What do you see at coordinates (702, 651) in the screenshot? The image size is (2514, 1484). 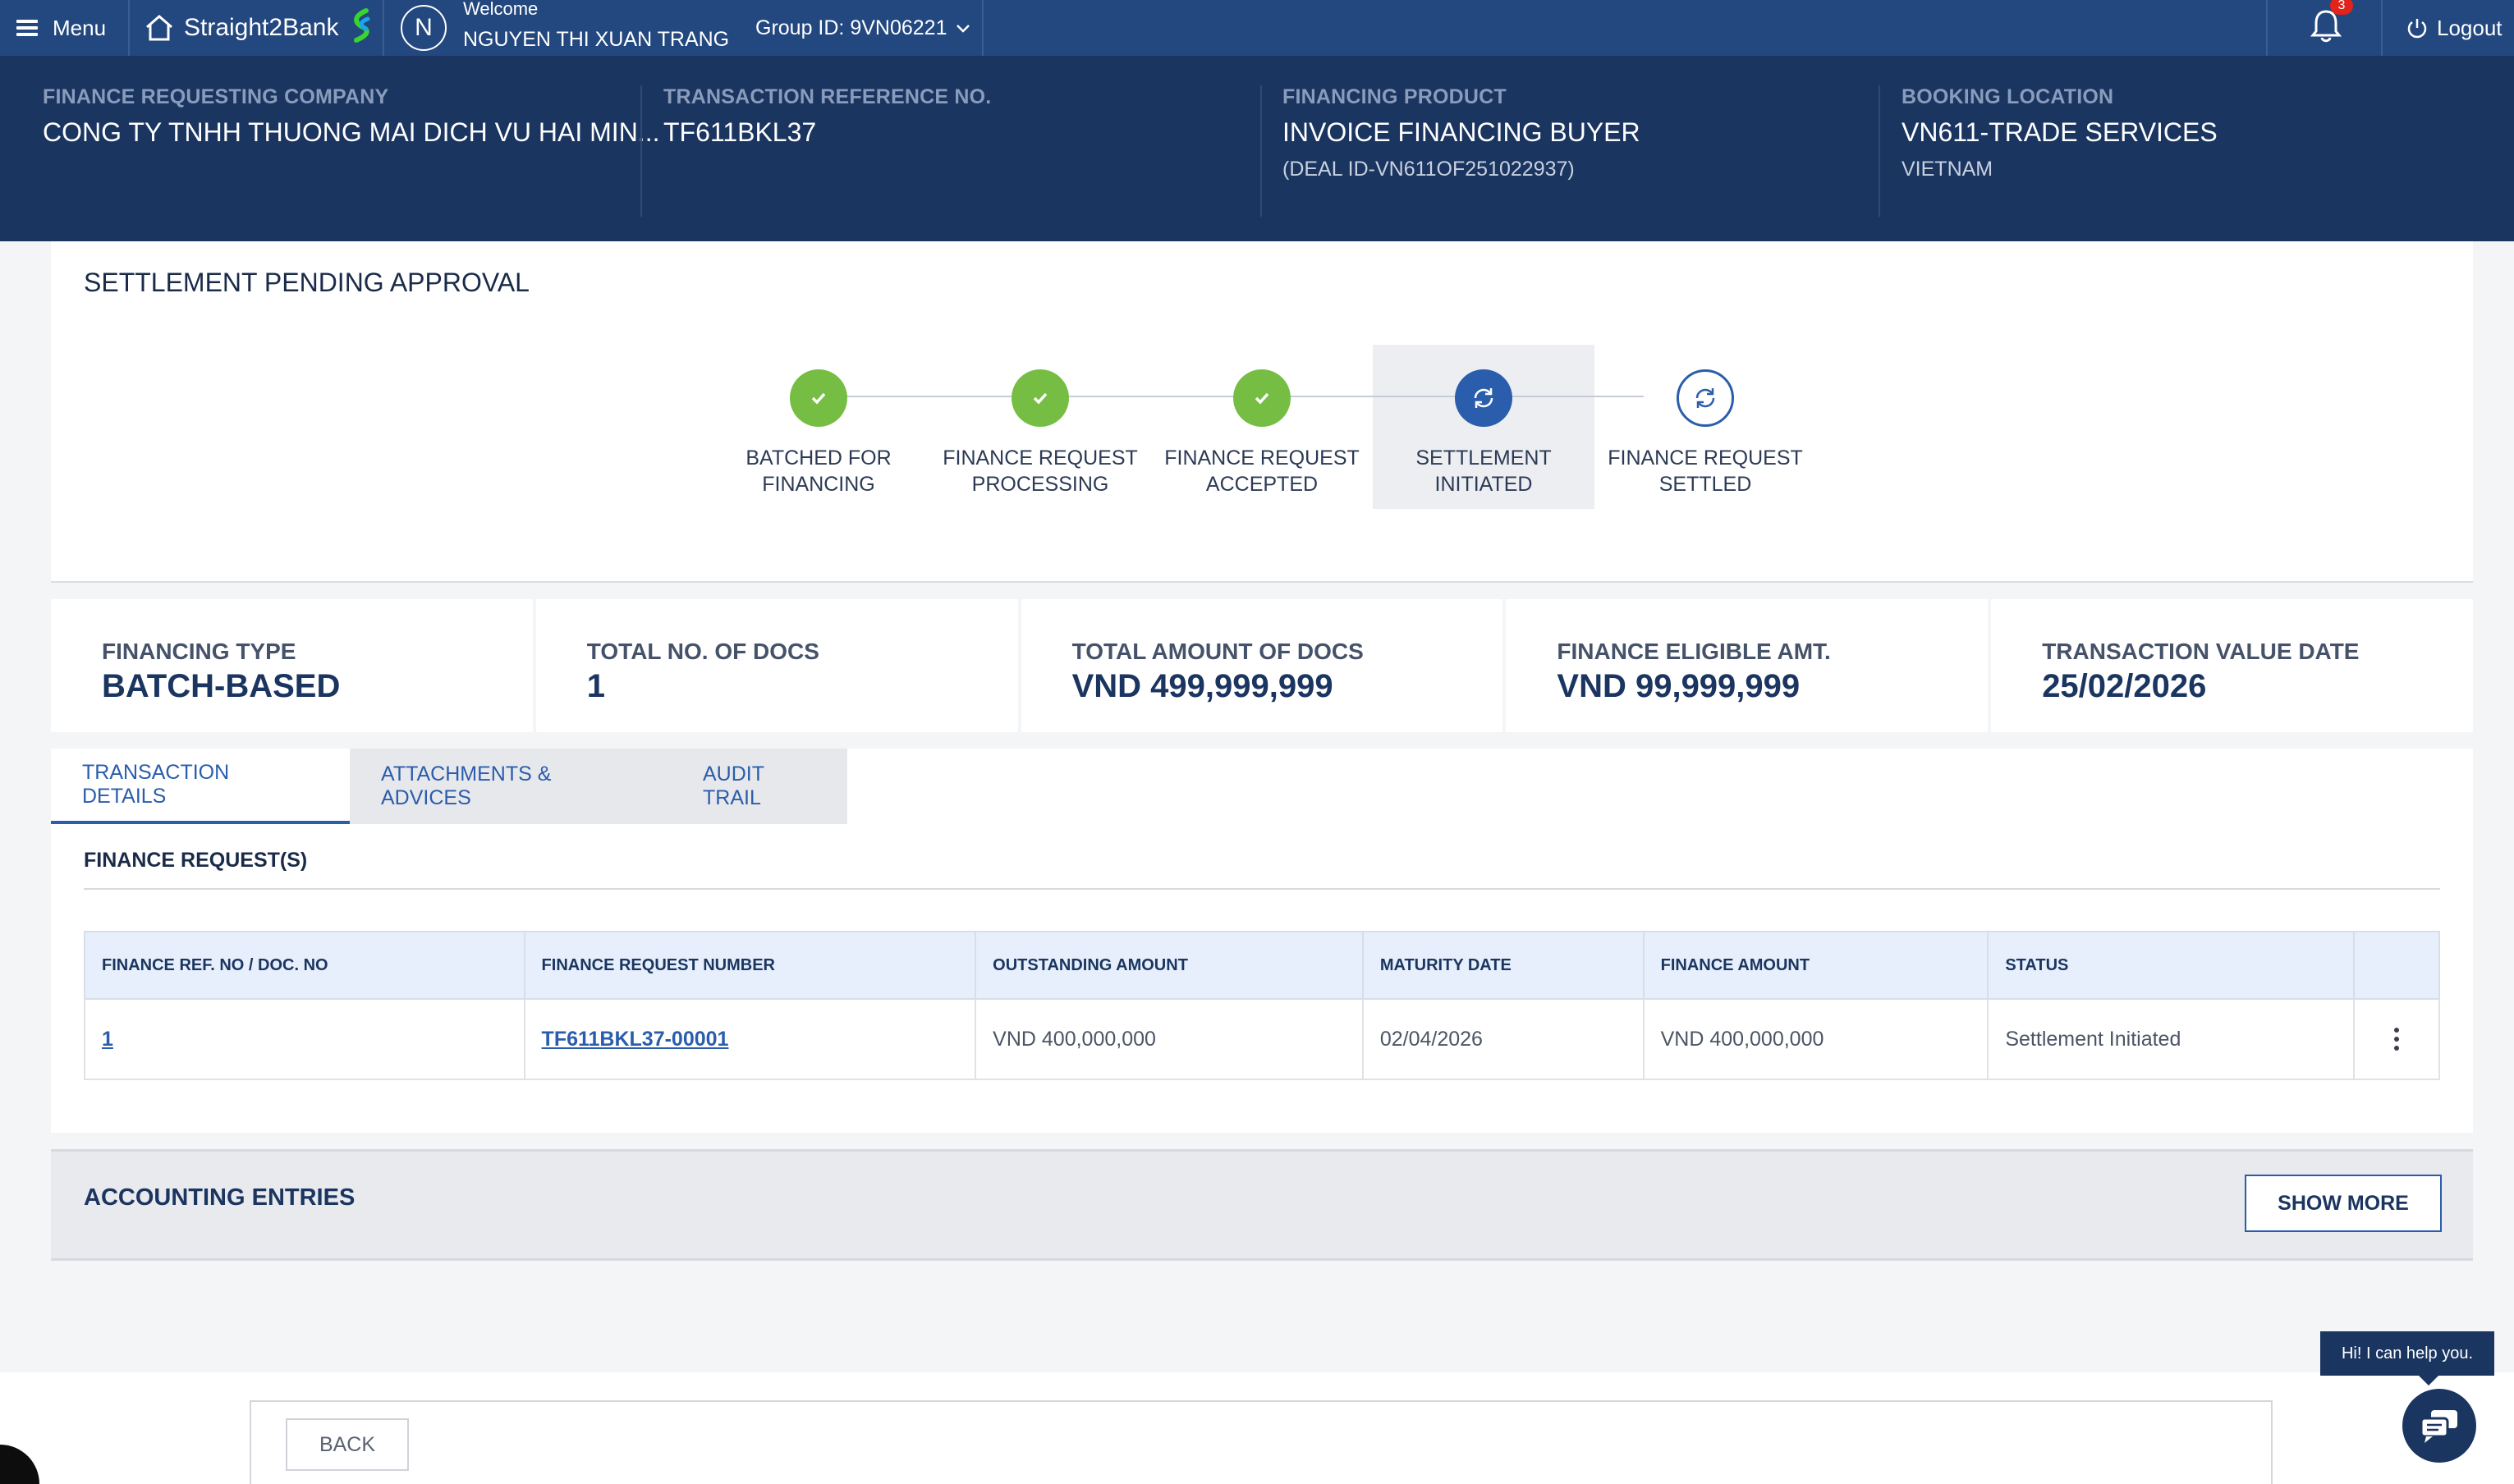 I see `summary-label: TOTAL NO. OF DOCS` at bounding box center [702, 651].